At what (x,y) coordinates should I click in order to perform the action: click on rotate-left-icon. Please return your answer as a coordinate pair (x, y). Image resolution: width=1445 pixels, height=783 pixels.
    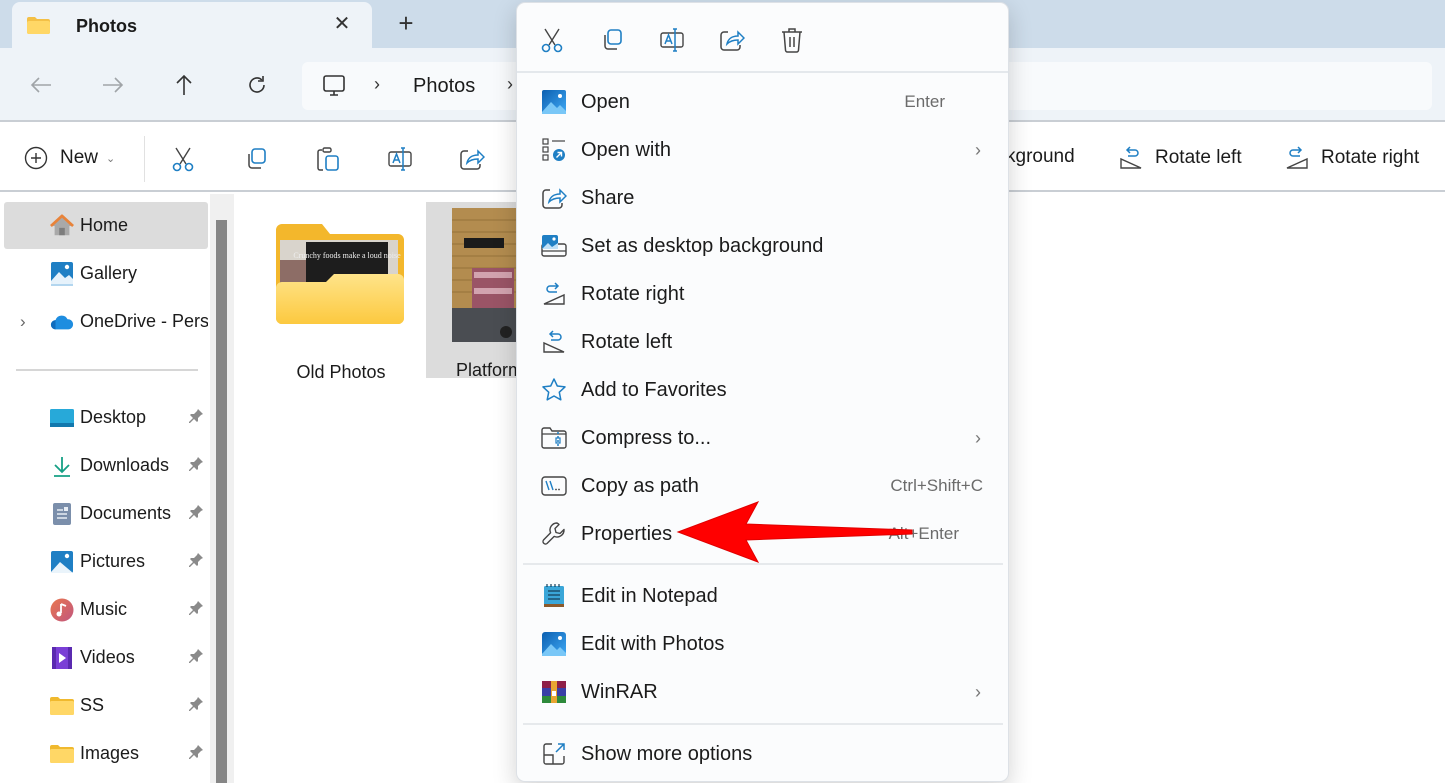
    Looking at the image, I should click on (554, 342).